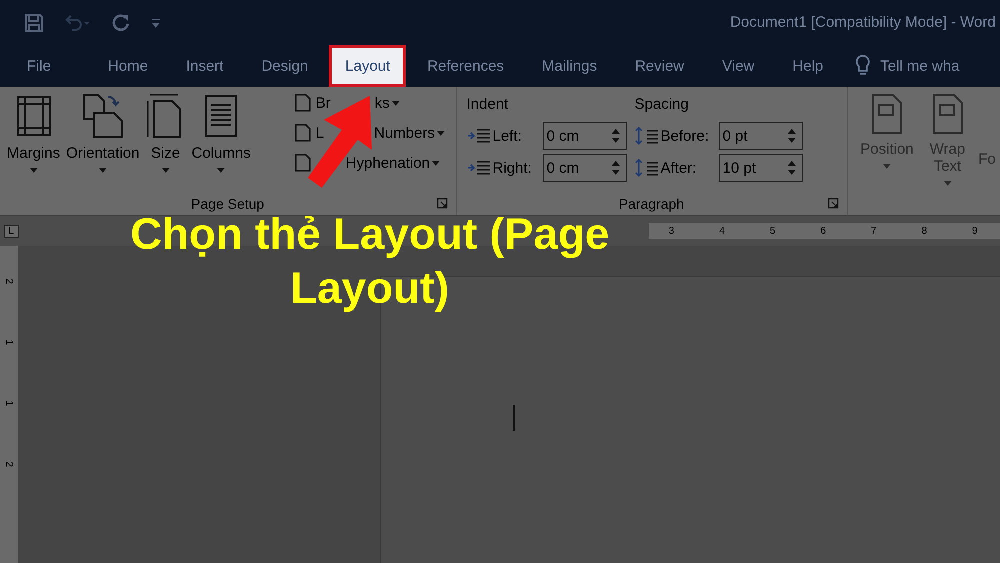 This screenshot has width=1000, height=563. What do you see at coordinates (285, 66) in the screenshot?
I see `ribbon-tab: Design` at bounding box center [285, 66].